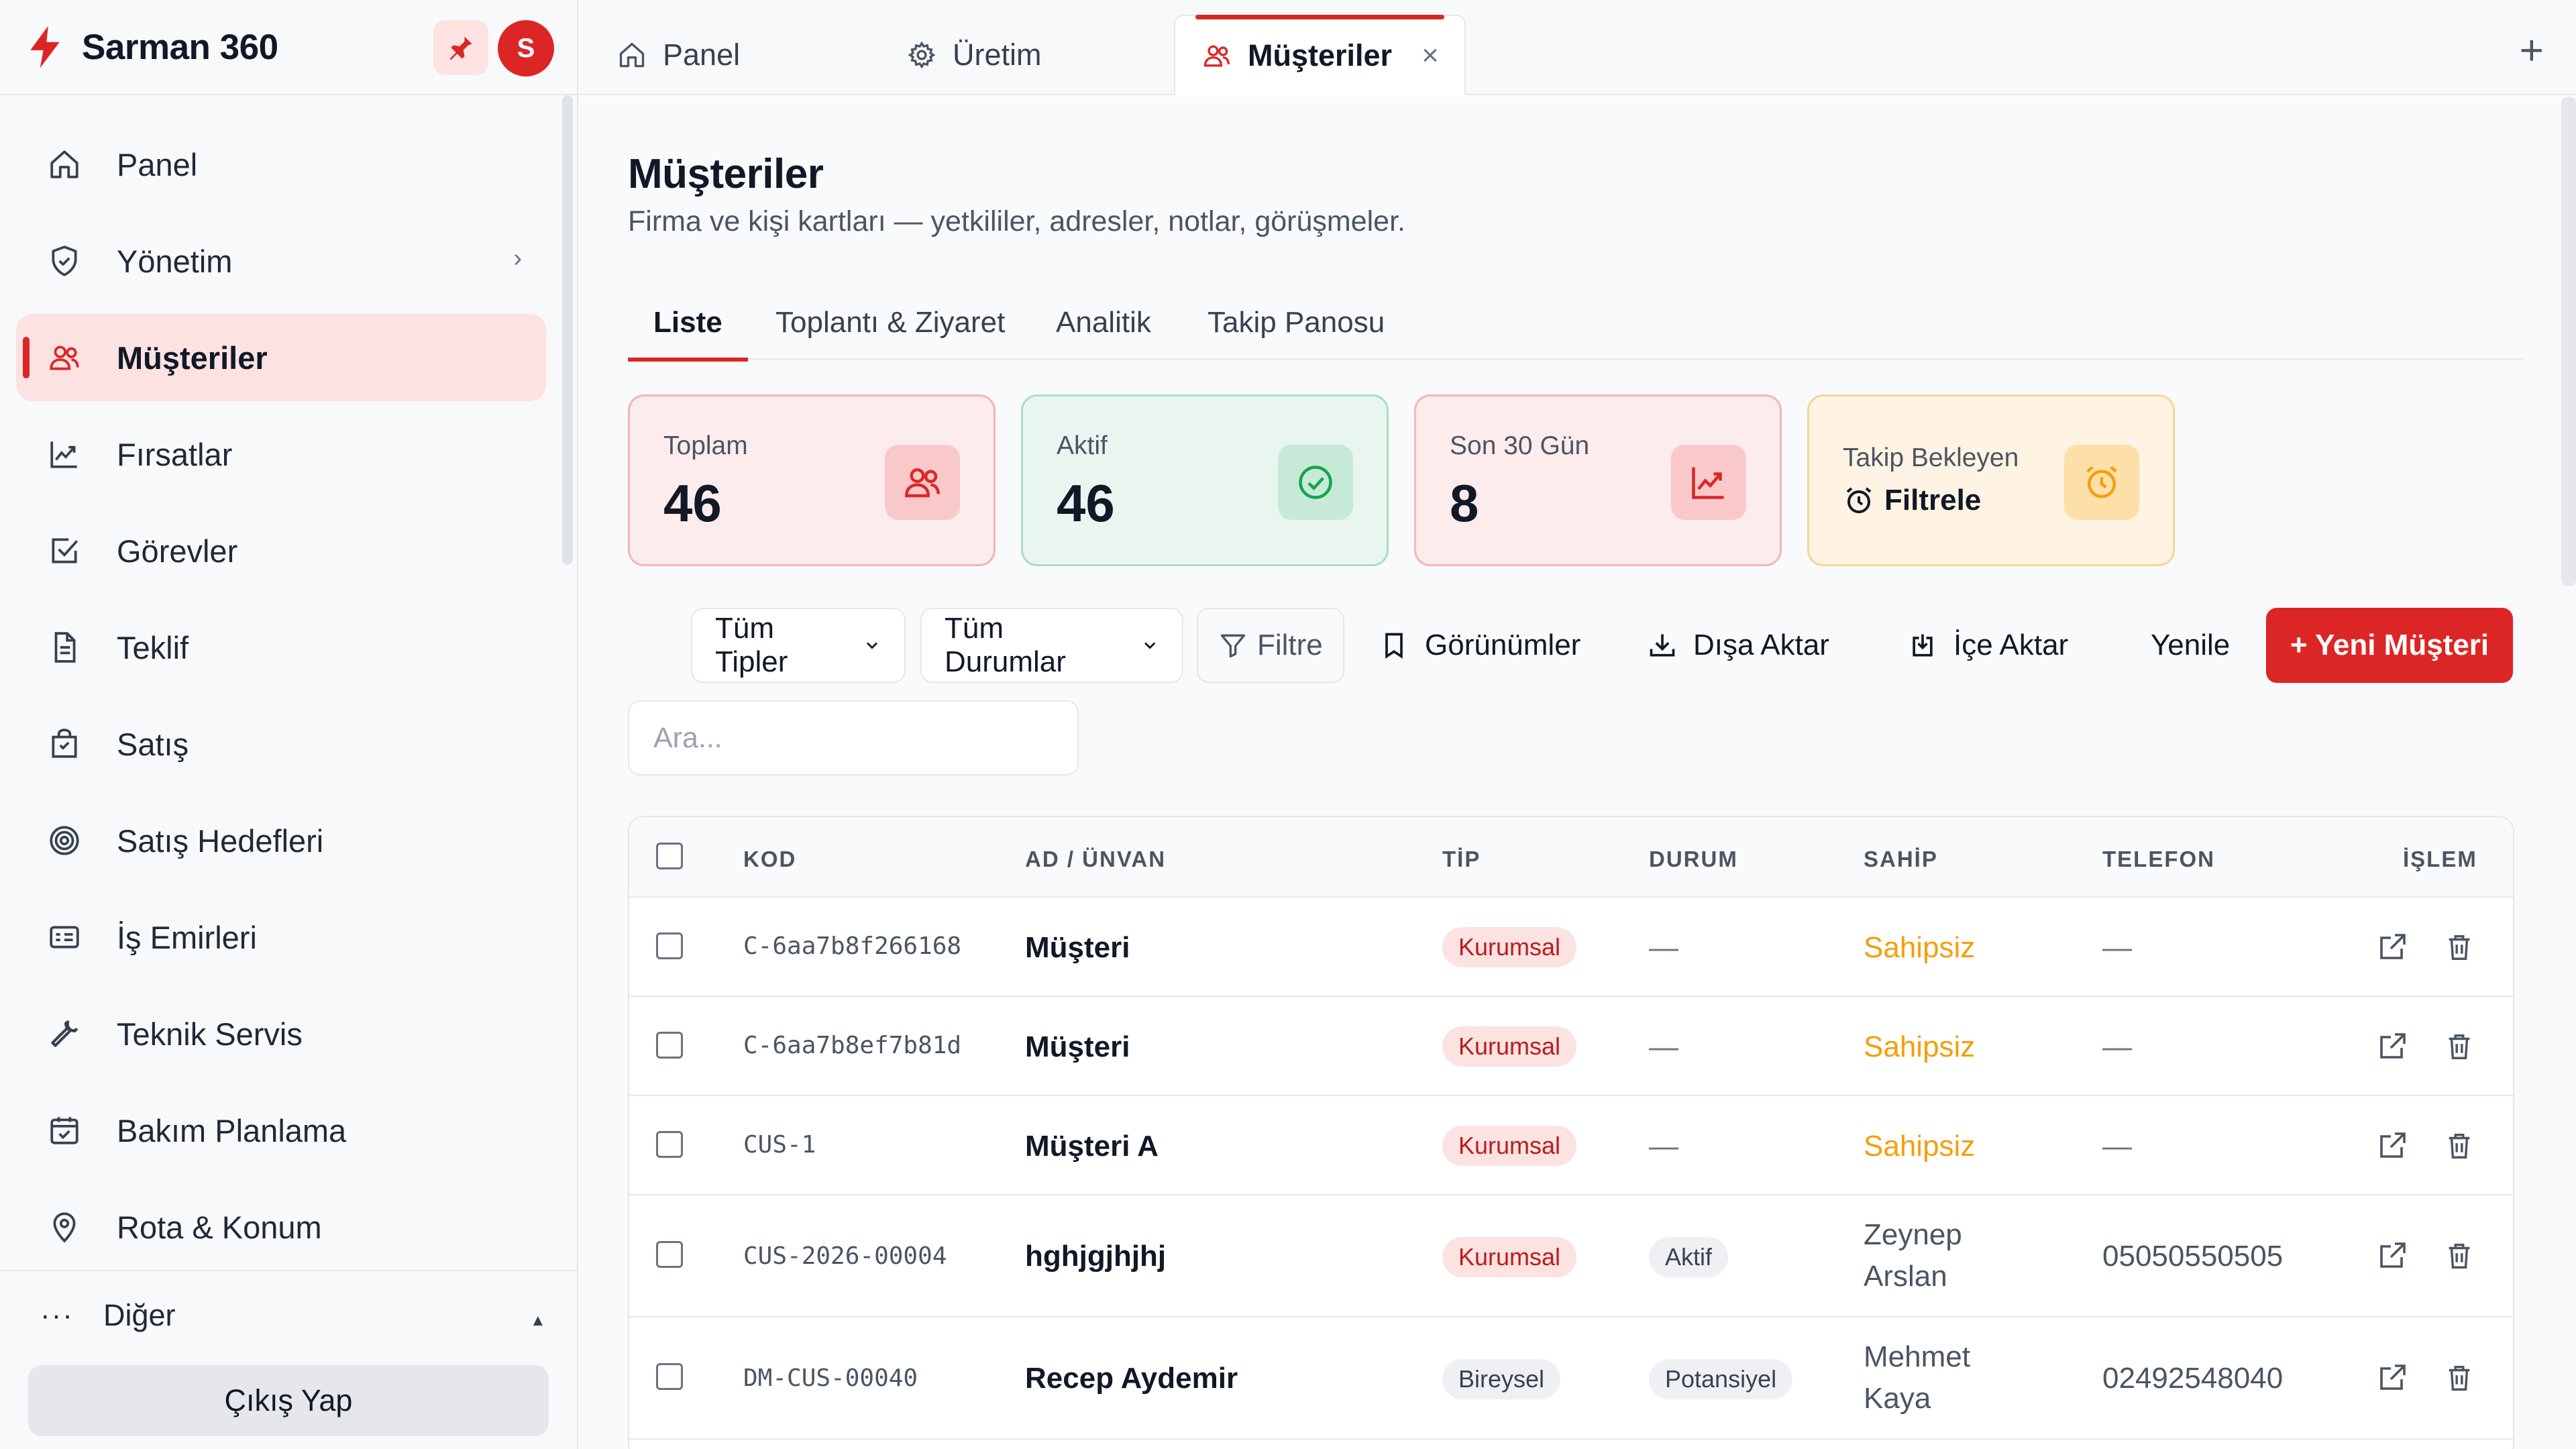 This screenshot has width=2576, height=1449. I want to click on status-select: Tüm Durumlar, so click(1051, 645).